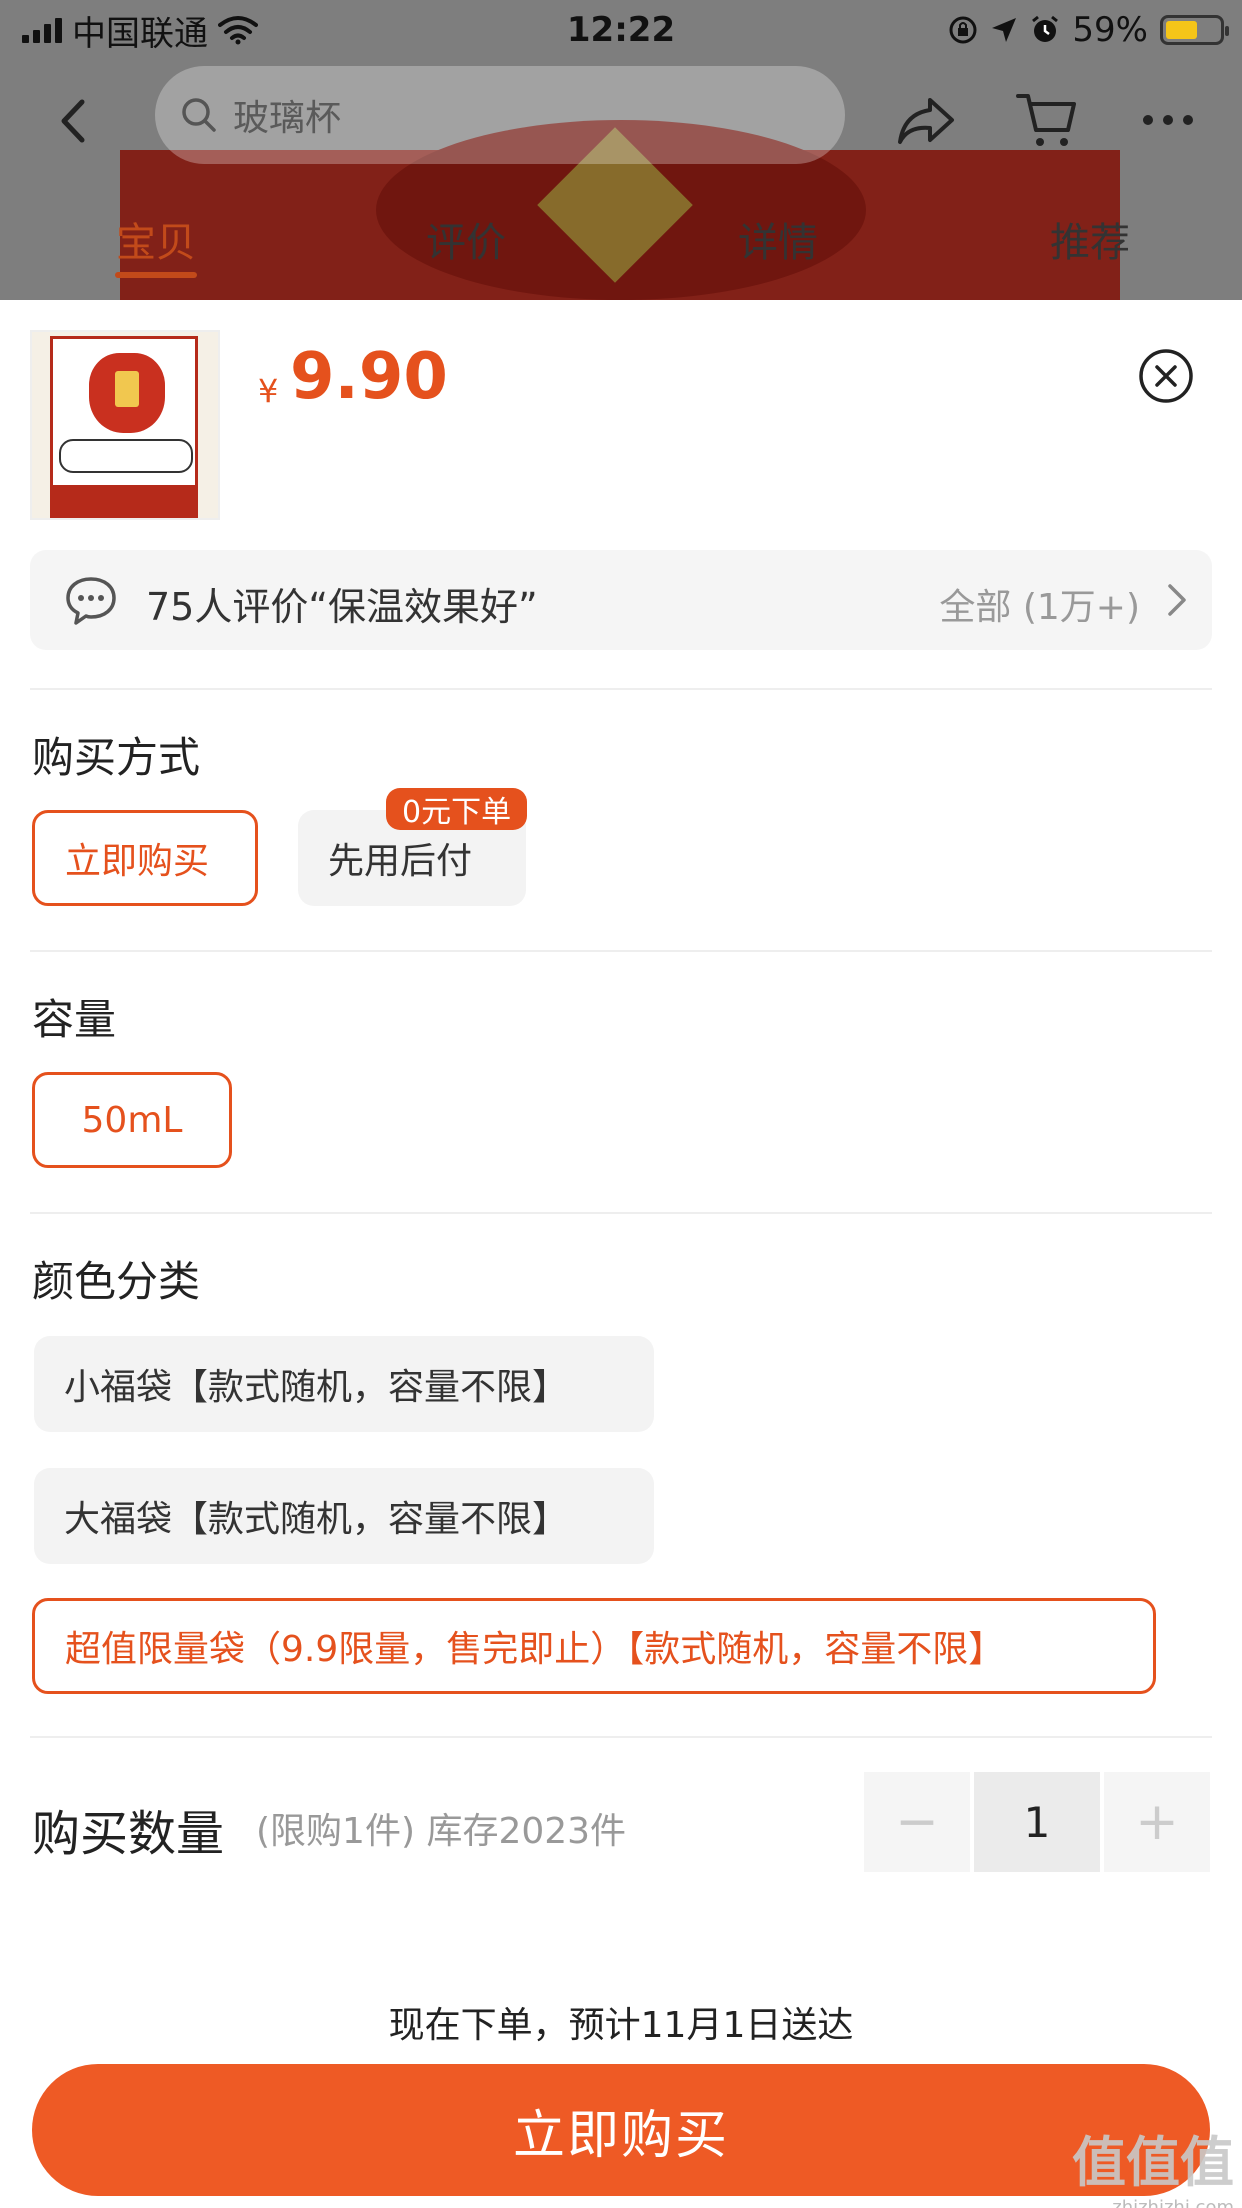 This screenshot has width=1242, height=2208. What do you see at coordinates (145, 858) in the screenshot?
I see `option-buy-now: 立即购买` at bounding box center [145, 858].